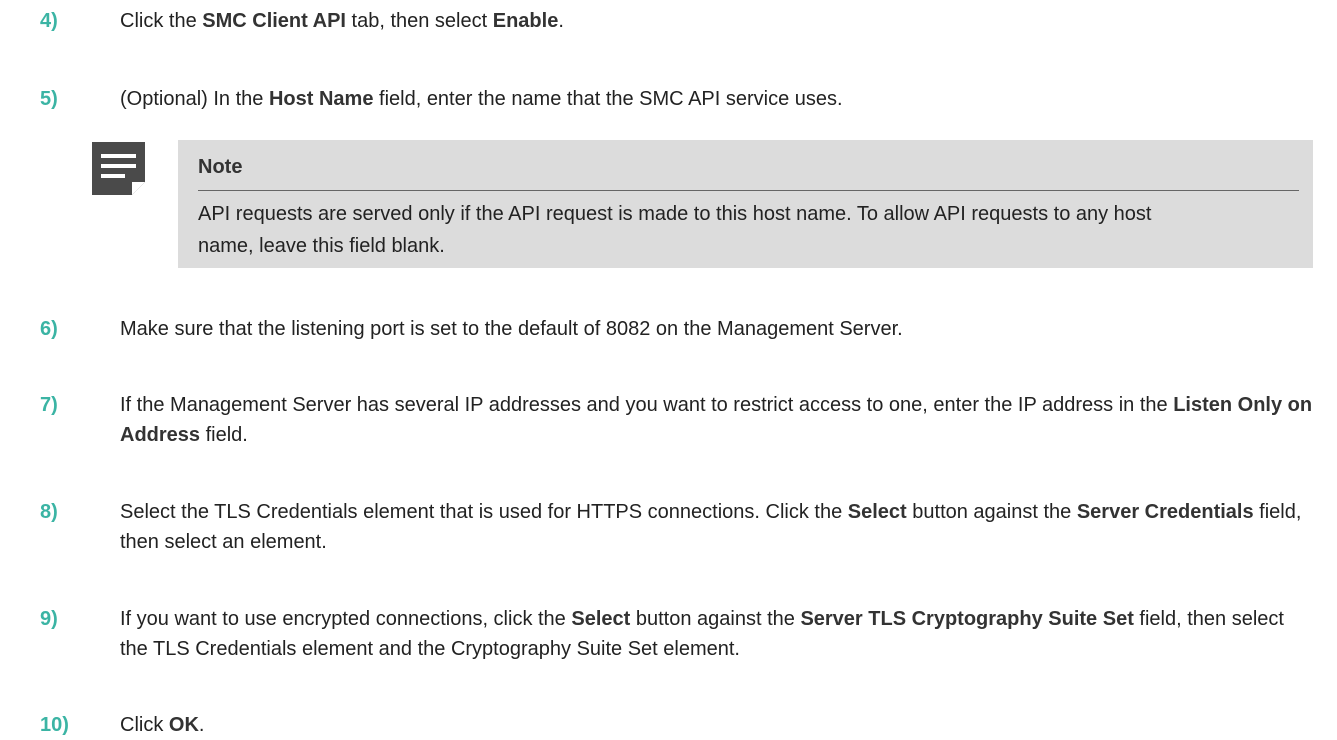 This screenshot has height=740, width=1337. Describe the element at coordinates (49, 329) in the screenshot. I see `step-number: 6)` at that location.